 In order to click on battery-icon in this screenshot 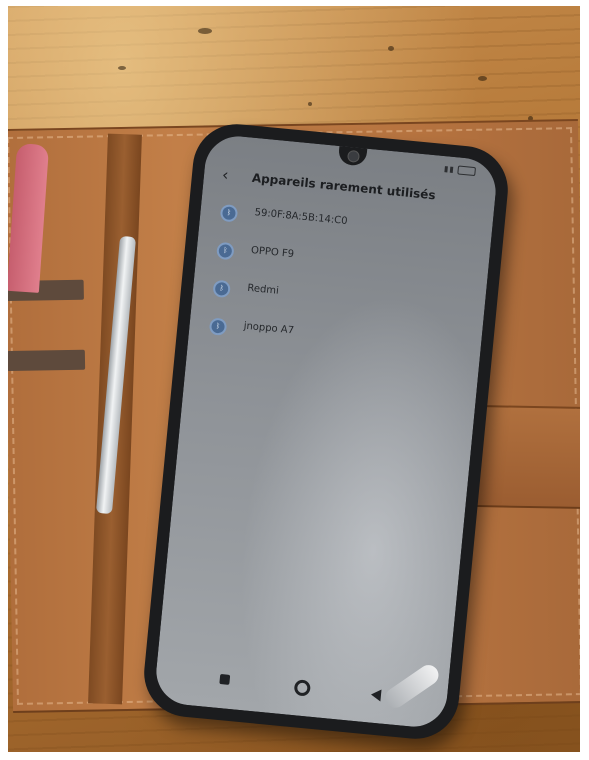, I will do `click(467, 171)`.